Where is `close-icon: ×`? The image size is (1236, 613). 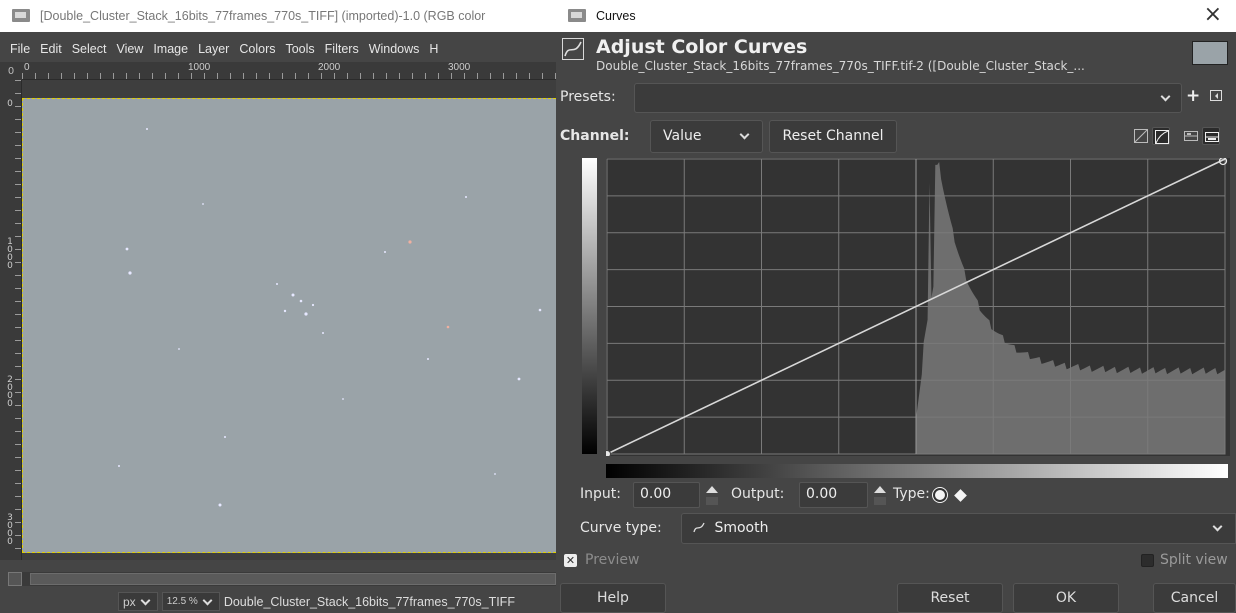
close-icon: × is located at coordinates (1213, 15).